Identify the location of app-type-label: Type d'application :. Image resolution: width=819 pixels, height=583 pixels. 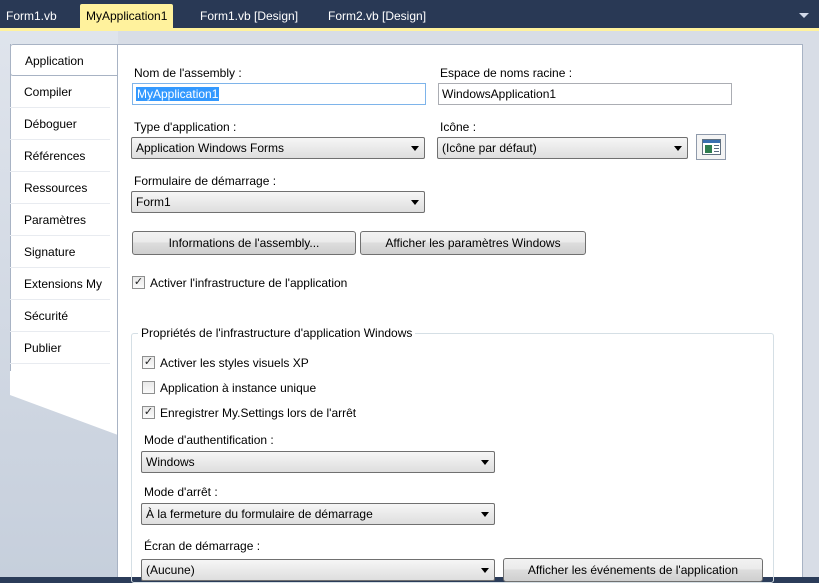
(185, 127).